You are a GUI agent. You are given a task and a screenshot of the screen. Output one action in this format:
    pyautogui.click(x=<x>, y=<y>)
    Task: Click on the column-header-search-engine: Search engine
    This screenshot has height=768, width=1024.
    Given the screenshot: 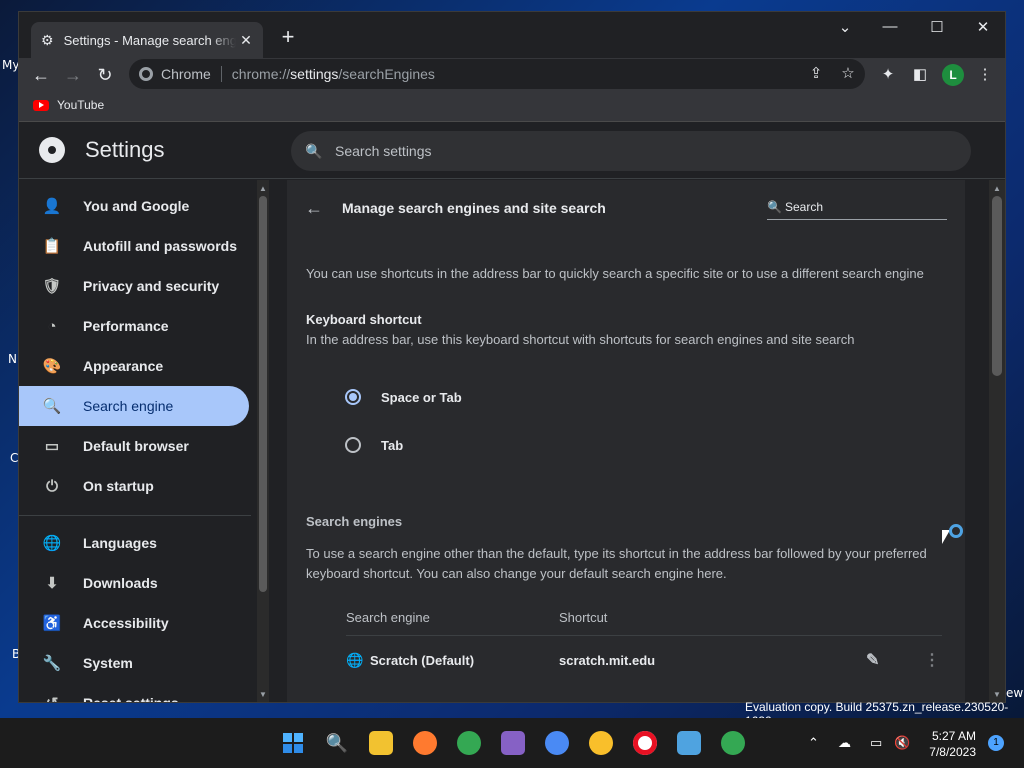 What is the action you would take?
    pyautogui.click(x=388, y=617)
    